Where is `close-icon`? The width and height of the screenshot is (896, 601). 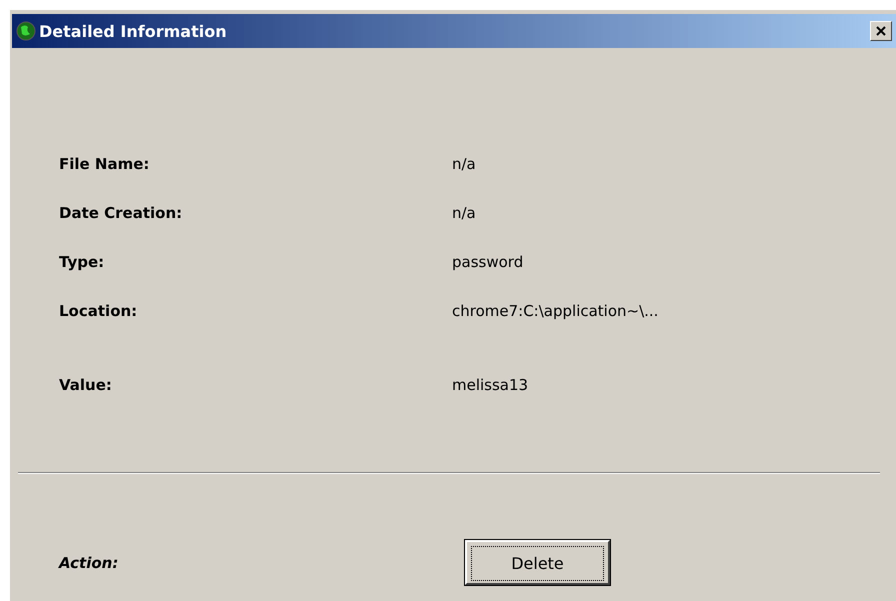 close-icon is located at coordinates (881, 31).